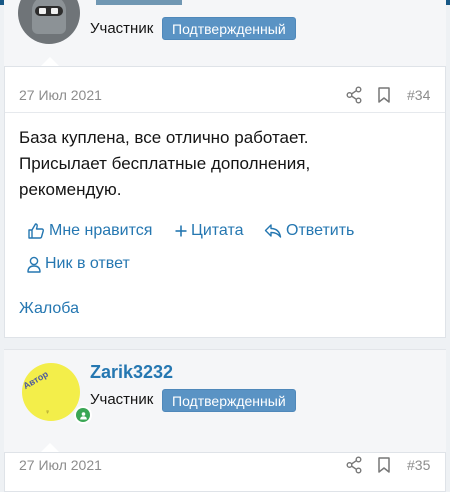 This screenshot has width=450, height=492. I want to click on mention-label: Ник в ответ, so click(87, 263).